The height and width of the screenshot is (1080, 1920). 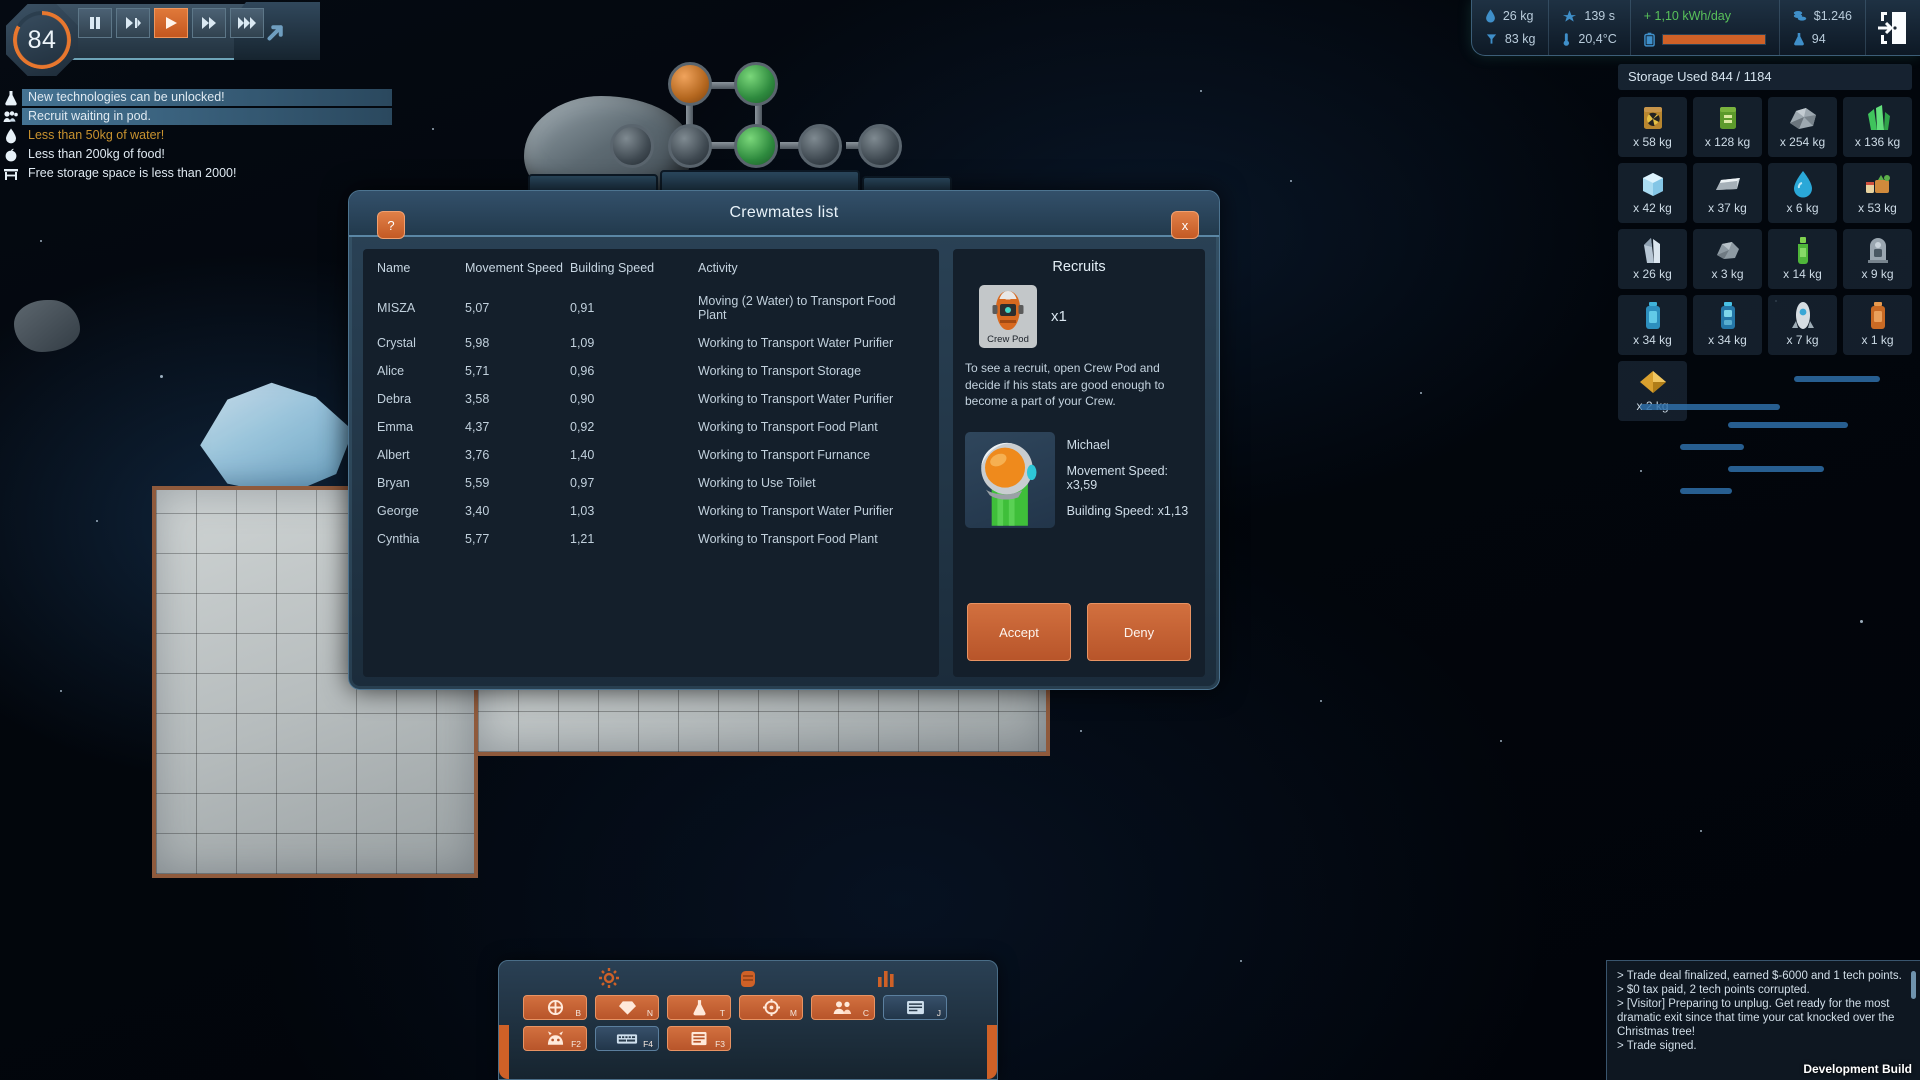 What do you see at coordinates (11, 136) in the screenshot?
I see `water-drop-icon` at bounding box center [11, 136].